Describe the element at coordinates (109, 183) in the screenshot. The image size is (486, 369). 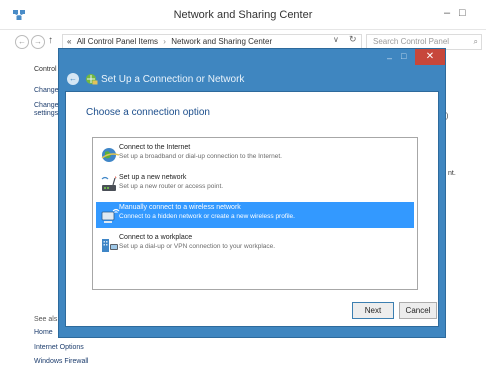
I see `router-icon` at that location.